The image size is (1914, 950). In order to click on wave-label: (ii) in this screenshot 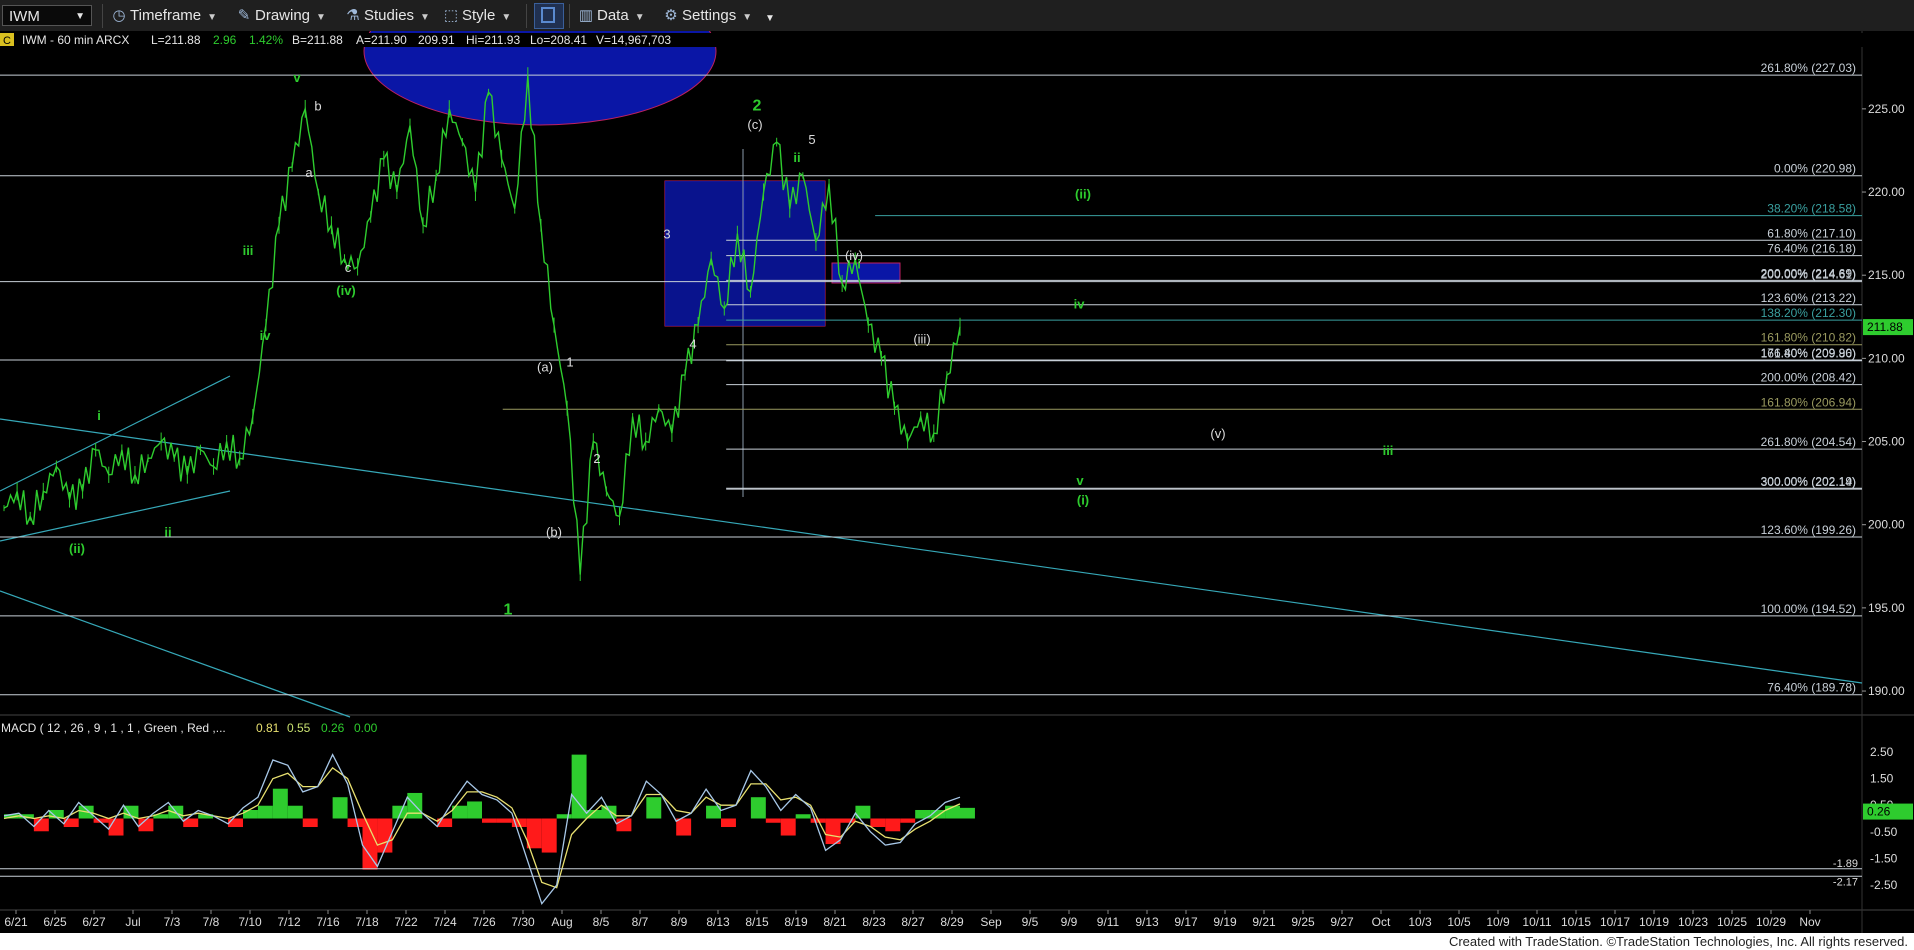, I will do `click(1083, 194)`.